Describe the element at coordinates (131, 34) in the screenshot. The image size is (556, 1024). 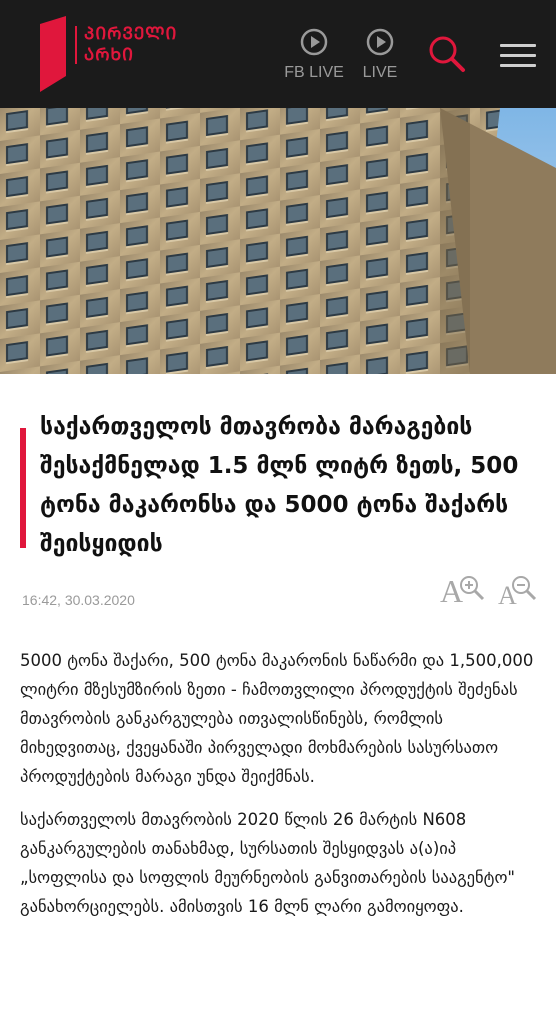
I see `logo-line-1: ᲞᲘᲠᲕᲔᲚᲘ` at that location.